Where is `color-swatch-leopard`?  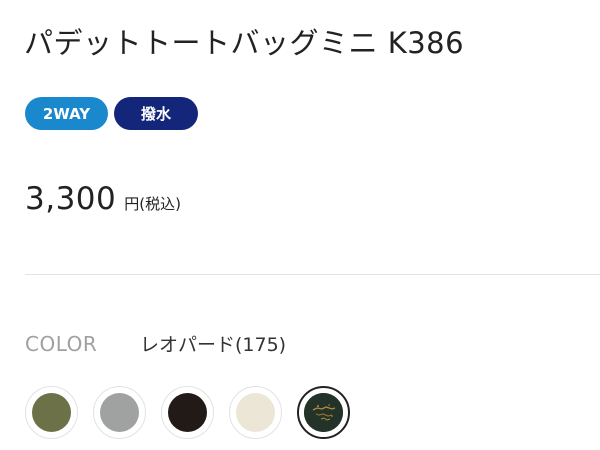 color-swatch-leopard is located at coordinates (323, 412).